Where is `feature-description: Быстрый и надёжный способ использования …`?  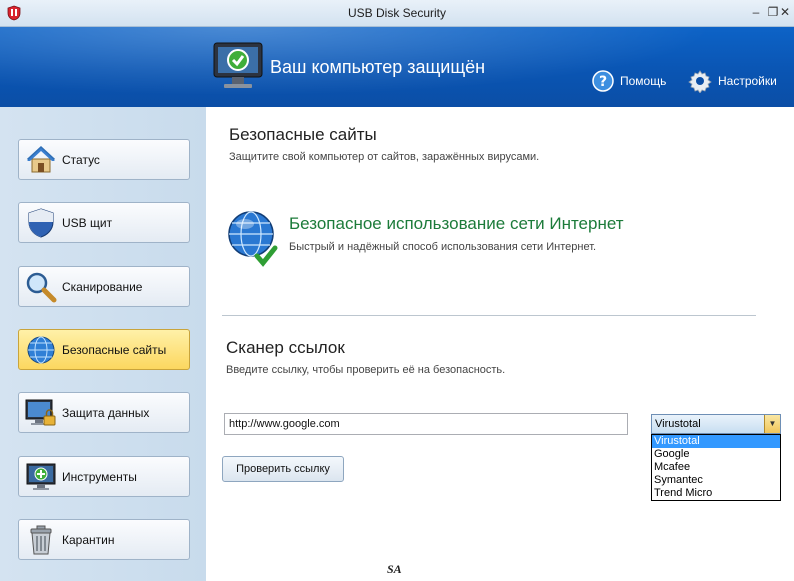
feature-description: Быстрый и надёжный способ использования … is located at coordinates (443, 247).